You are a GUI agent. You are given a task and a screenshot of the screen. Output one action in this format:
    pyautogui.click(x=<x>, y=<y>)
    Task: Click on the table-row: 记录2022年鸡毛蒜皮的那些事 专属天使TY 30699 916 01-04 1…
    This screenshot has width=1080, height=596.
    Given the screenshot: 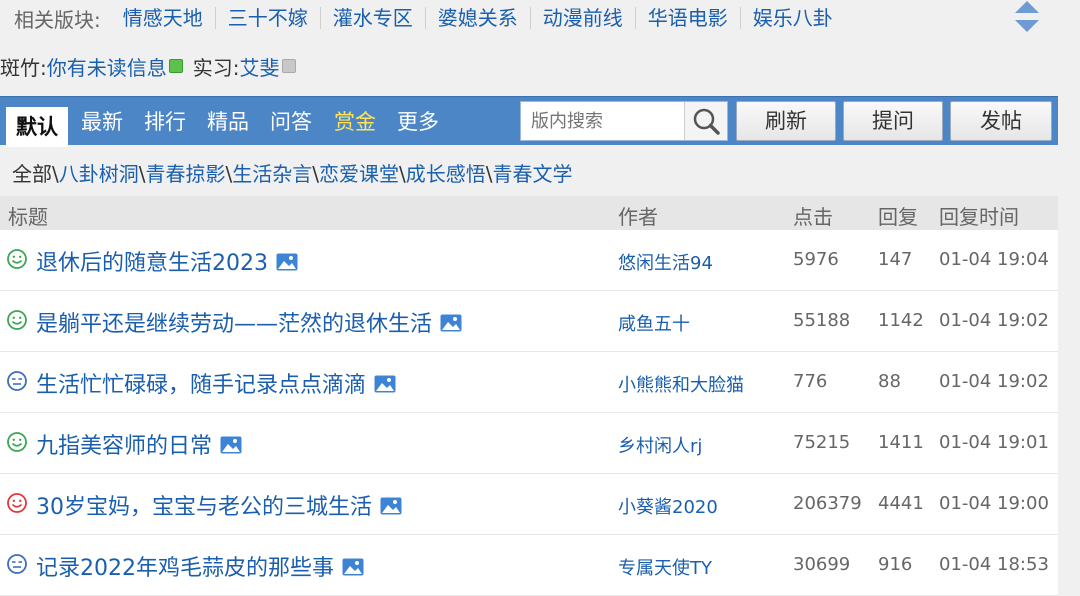 What is the action you would take?
    pyautogui.click(x=529, y=565)
    